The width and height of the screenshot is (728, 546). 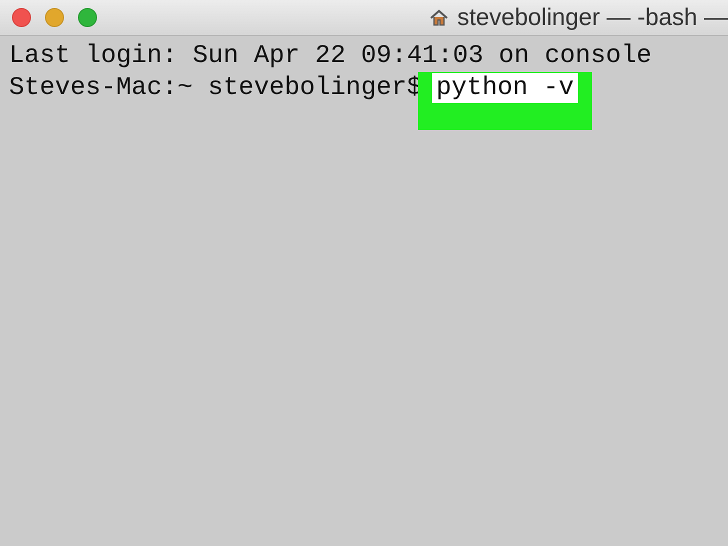 I want to click on terminal-output: Last login: Sun Apr 22 09:41:03 on console, so click(x=330, y=56).